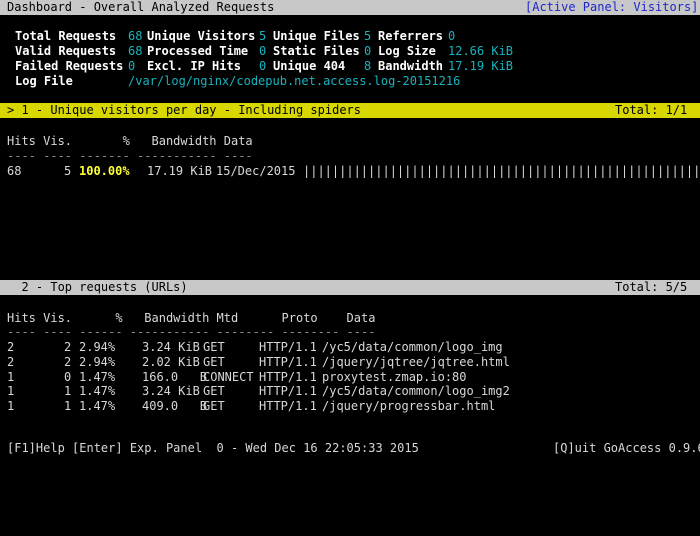 The width and height of the screenshot is (700, 536). What do you see at coordinates (263, 36) in the screenshot?
I see `unique-visitors-value: 5` at bounding box center [263, 36].